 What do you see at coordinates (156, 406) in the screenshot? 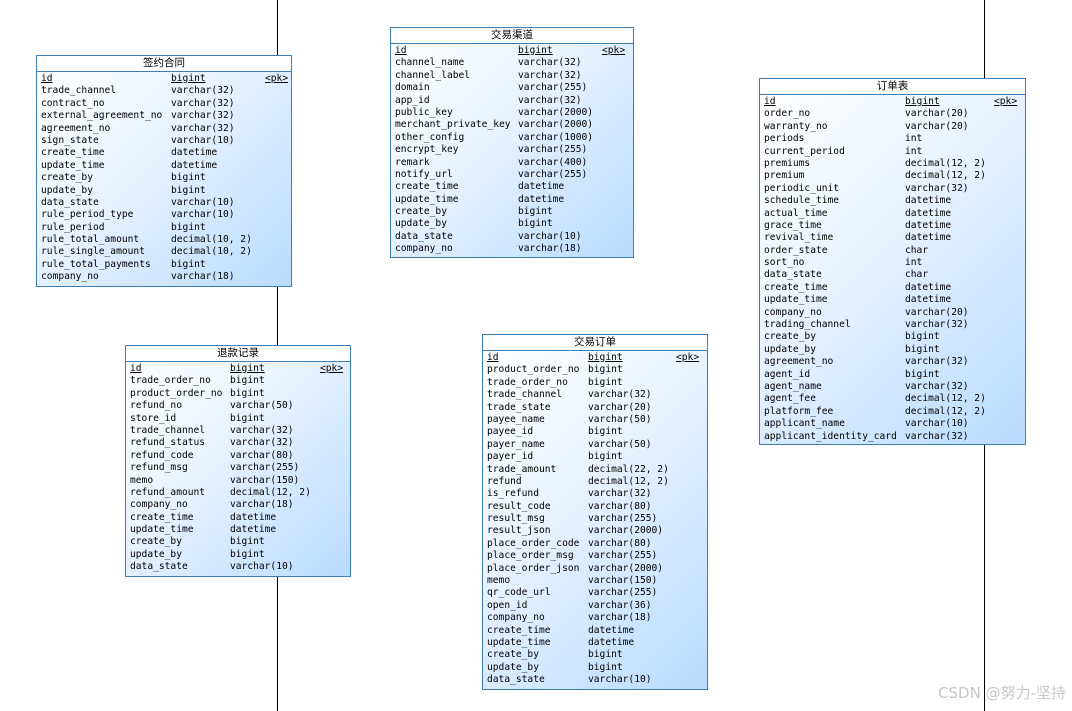
I see `column-name: refund_no` at bounding box center [156, 406].